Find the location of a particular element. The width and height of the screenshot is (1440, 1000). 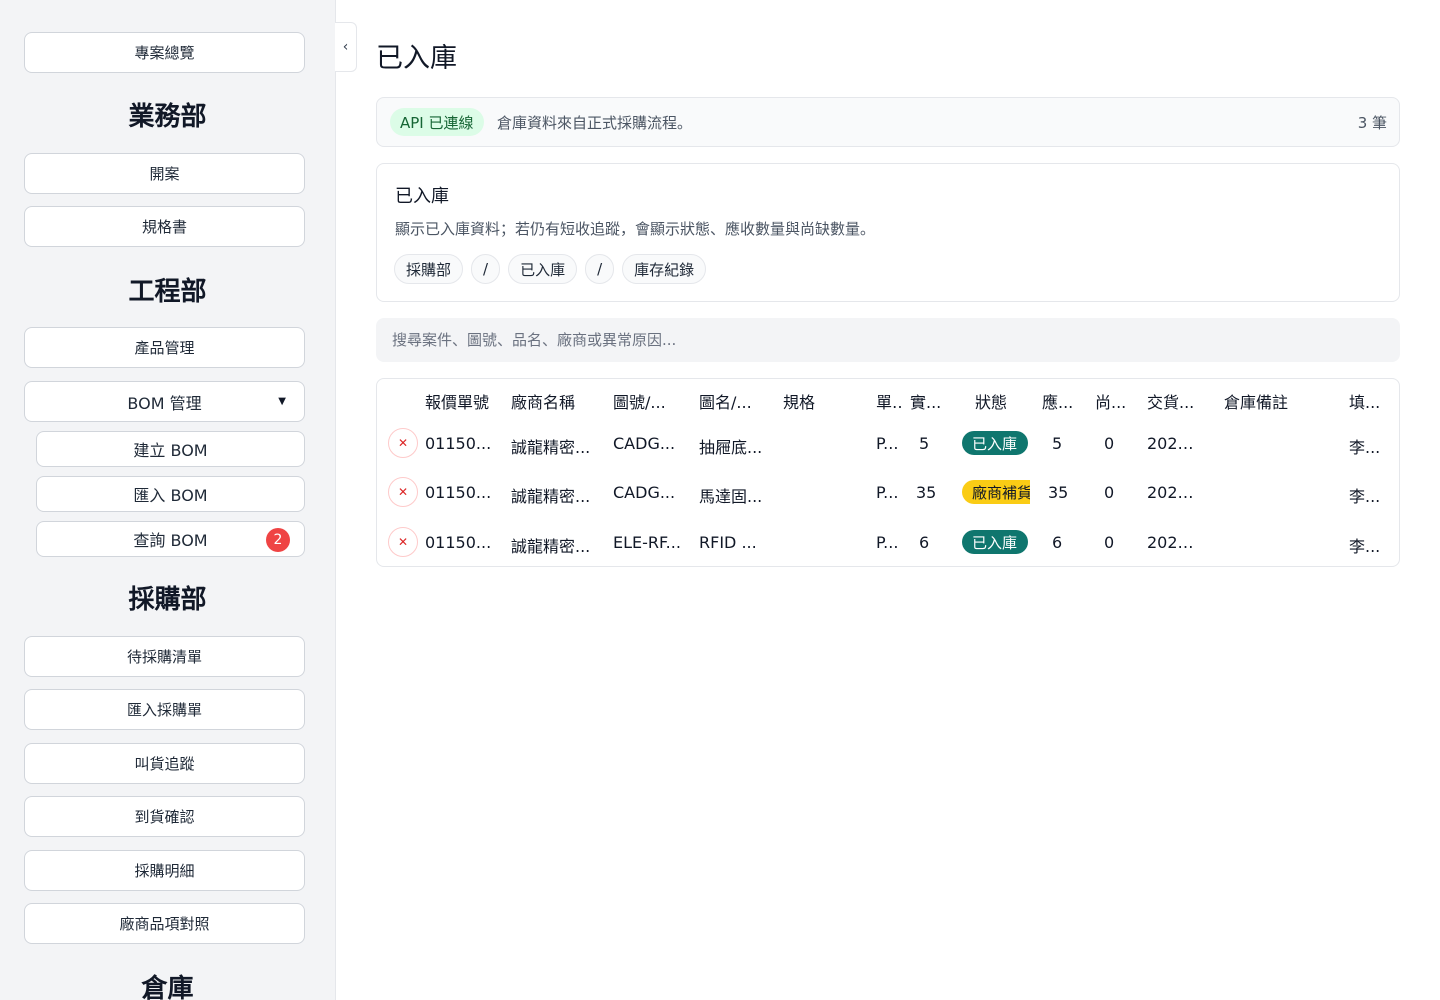

nav-pending-purchase: 待採購清單 is located at coordinates (164, 656).